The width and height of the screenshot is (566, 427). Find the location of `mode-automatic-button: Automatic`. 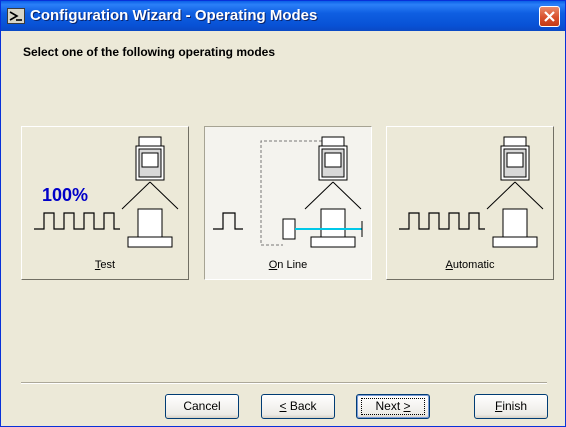

mode-automatic-button: Automatic is located at coordinates (470, 203).